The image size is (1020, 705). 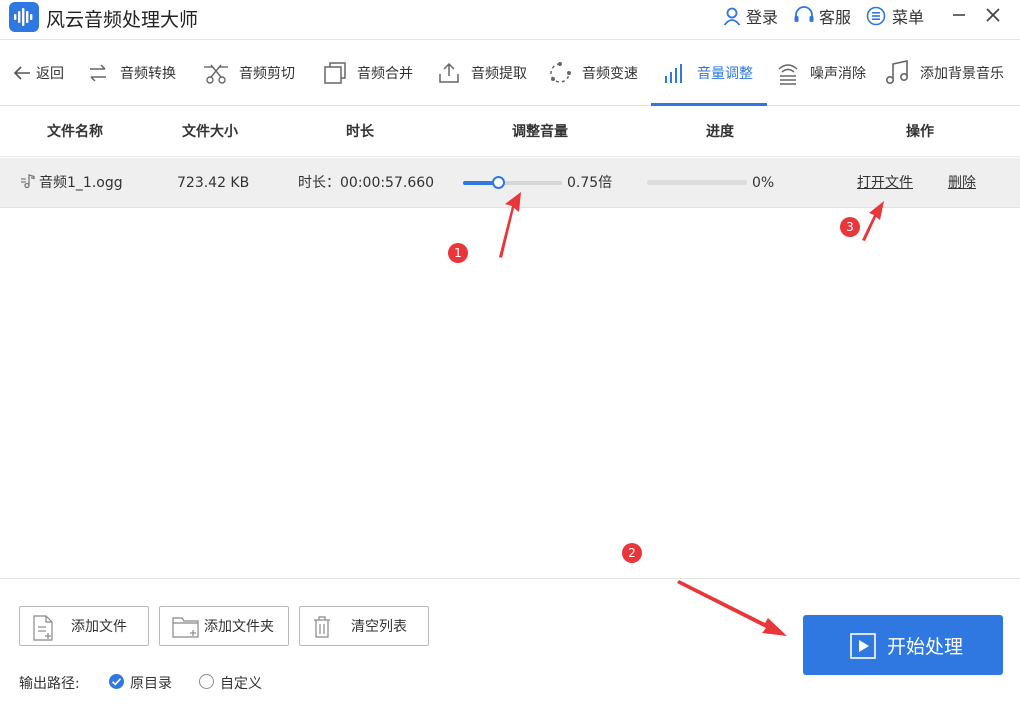 What do you see at coordinates (21, 73) in the screenshot?
I see `back-arrow-icon` at bounding box center [21, 73].